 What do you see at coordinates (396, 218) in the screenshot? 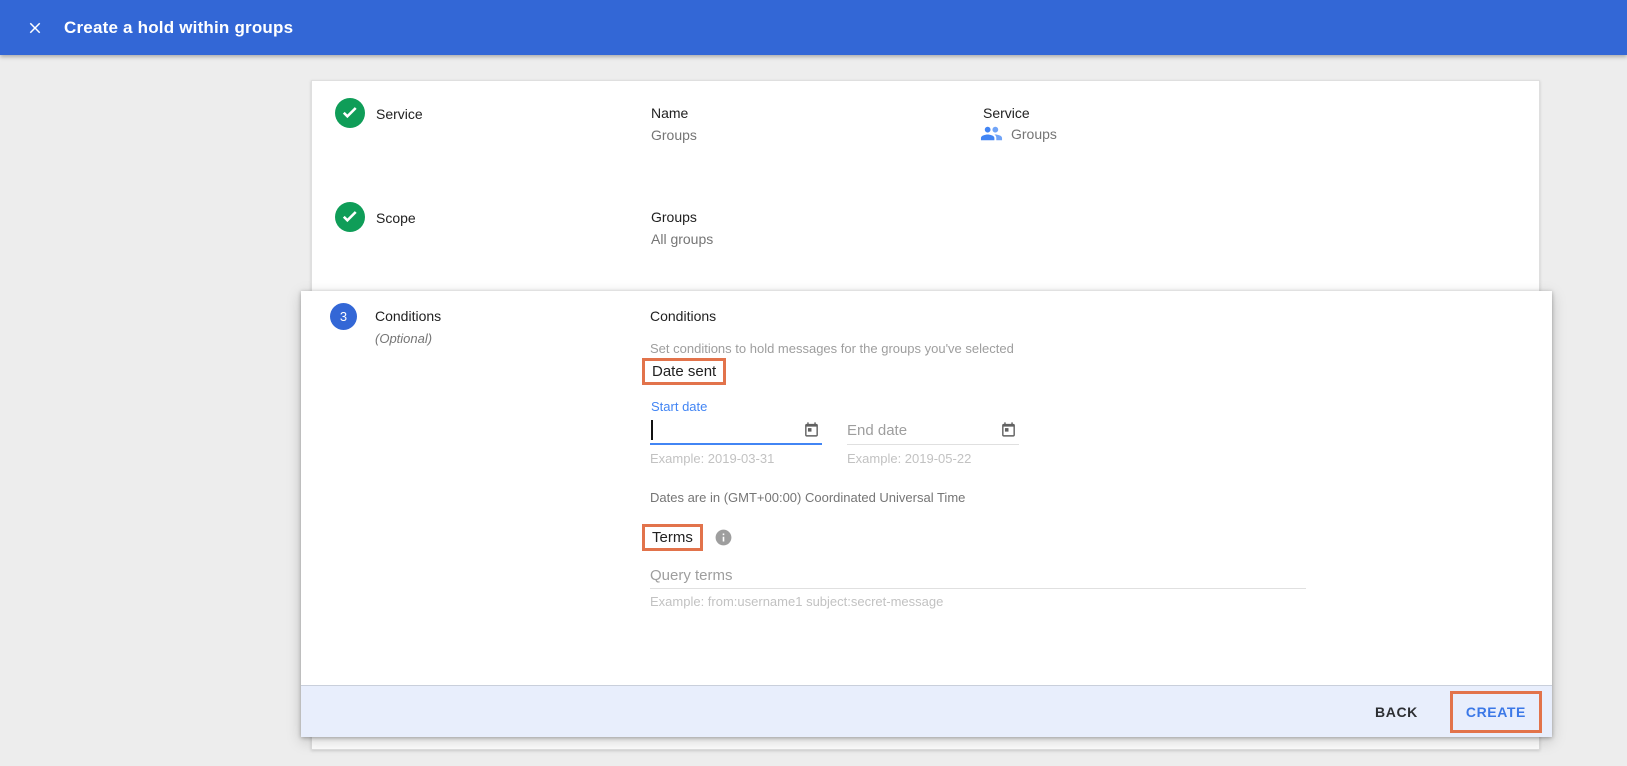
I see `step-scope-label: Scope` at bounding box center [396, 218].